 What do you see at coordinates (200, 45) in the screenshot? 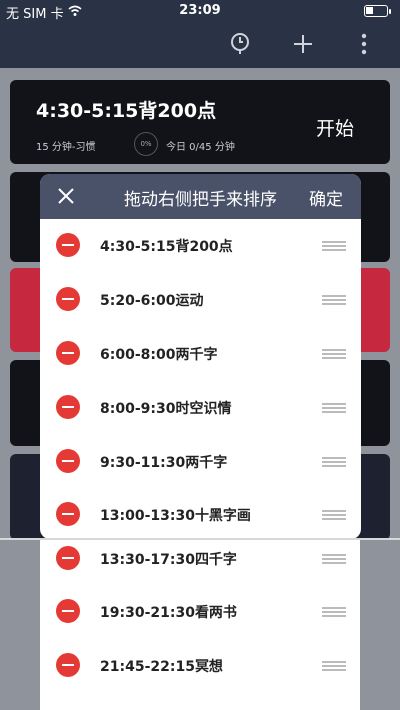
I see `nav-bar` at bounding box center [200, 45].